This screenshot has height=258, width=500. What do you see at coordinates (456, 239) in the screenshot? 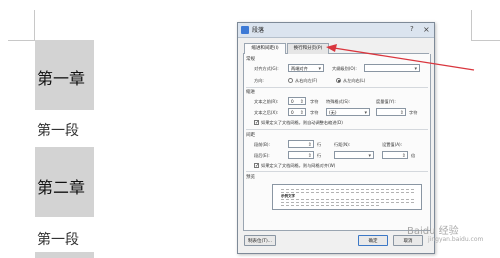
I see `watermark-url: jingyan.baidu.com` at bounding box center [456, 239].